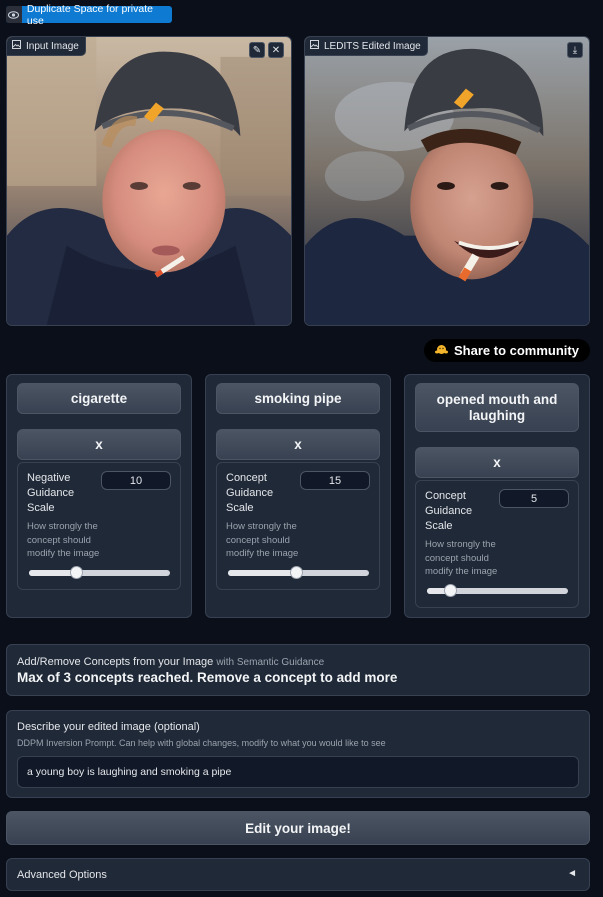 Image resolution: width=603 pixels, height=897 pixels. I want to click on prompt-title: Describe your edited image (optional), so click(108, 727).